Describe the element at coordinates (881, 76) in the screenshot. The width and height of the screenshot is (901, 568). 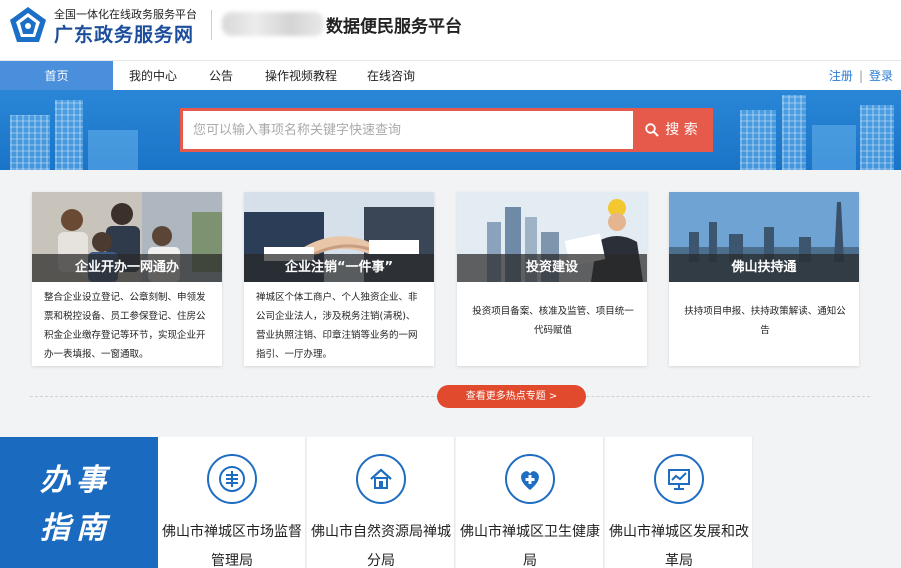
I see `login-link: 登录` at that location.